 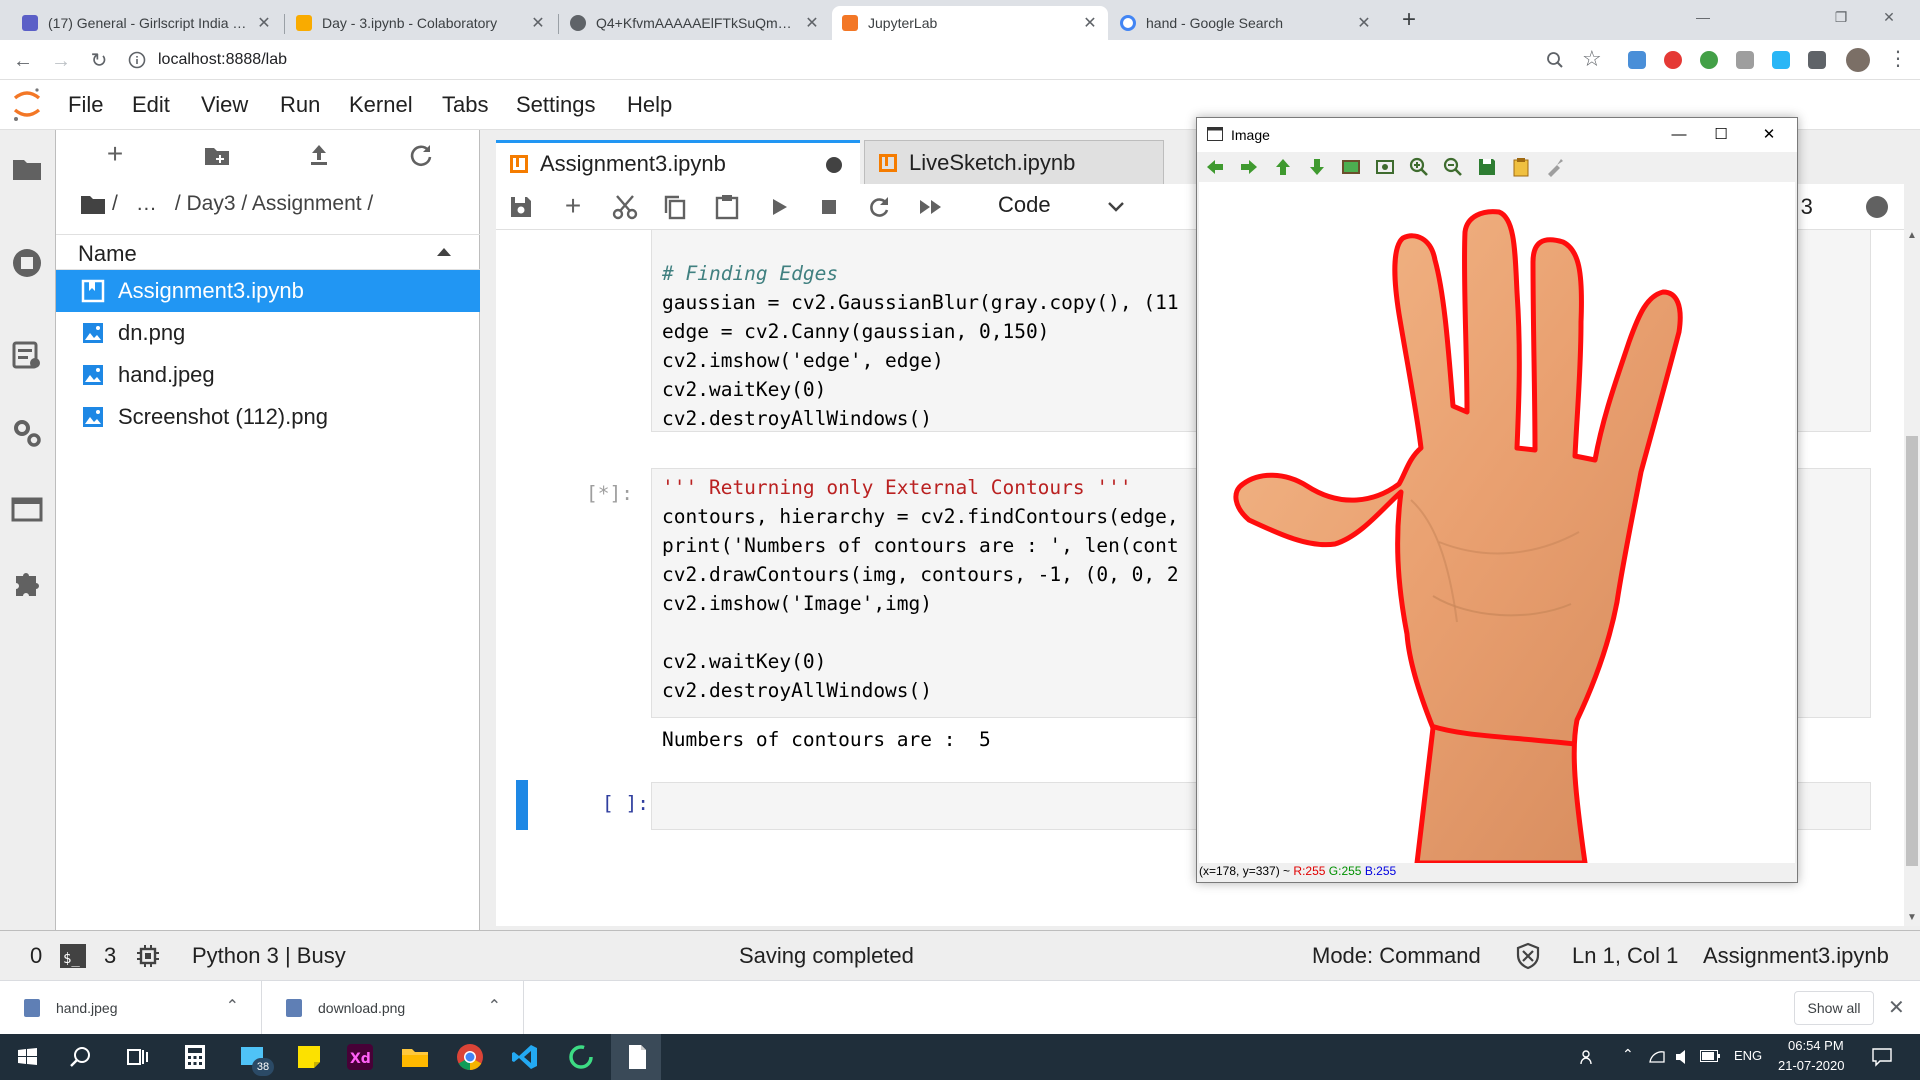 What do you see at coordinates (444, 252) in the screenshot?
I see `sort-ascending-icon` at bounding box center [444, 252].